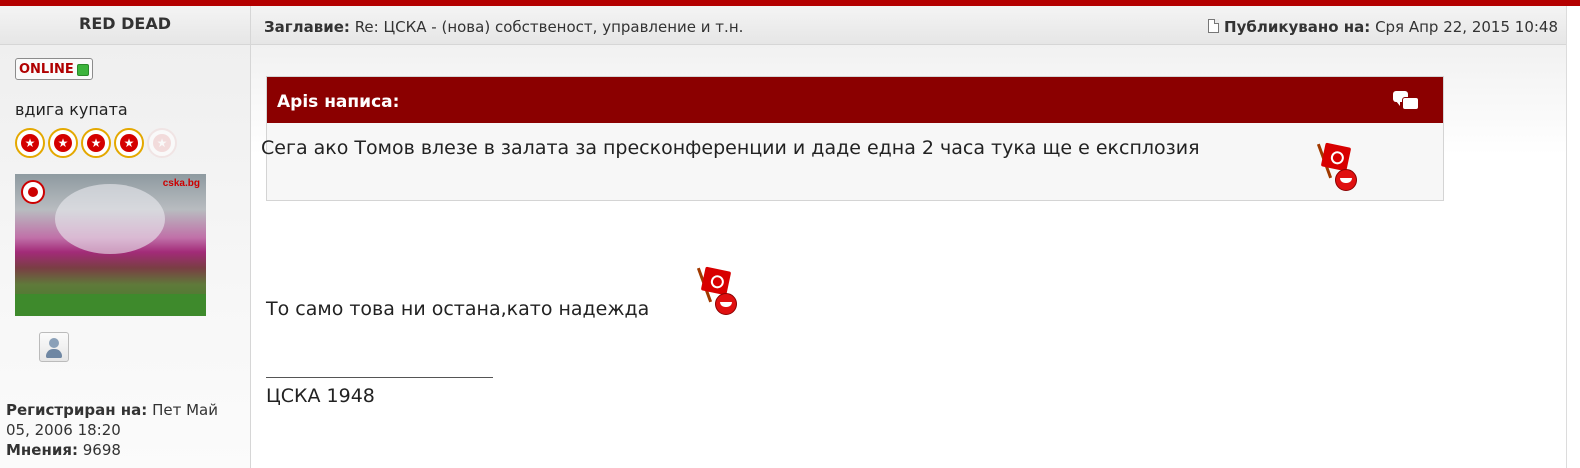 This screenshot has height=468, width=1580. Describe the element at coordinates (1406, 101) in the screenshot. I see `quote-icon` at that location.